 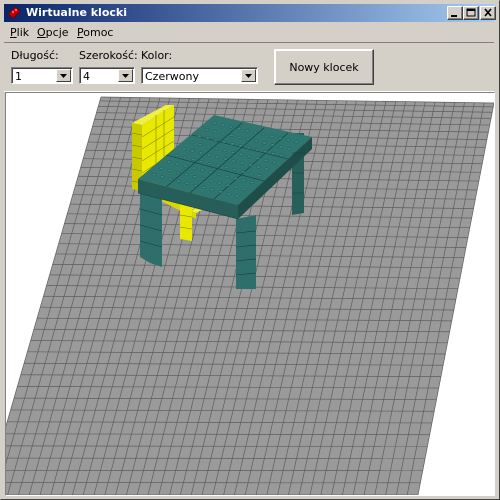 What do you see at coordinates (454, 16) in the screenshot?
I see `minimize-icon` at bounding box center [454, 16].